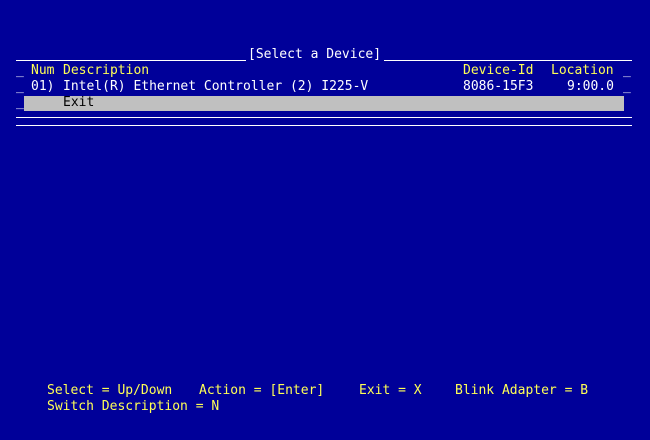 This screenshot has width=650, height=440. What do you see at coordinates (324, 103) in the screenshot?
I see `exit-menu-item: Exit` at bounding box center [324, 103].